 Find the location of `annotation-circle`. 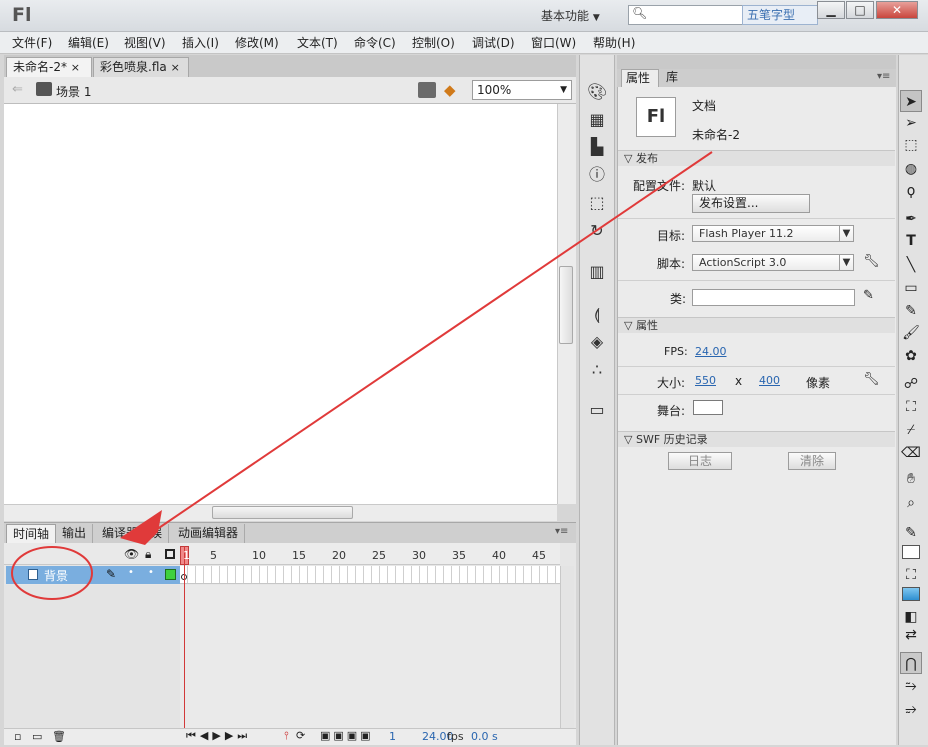

annotation-circle is located at coordinates (52, 573).